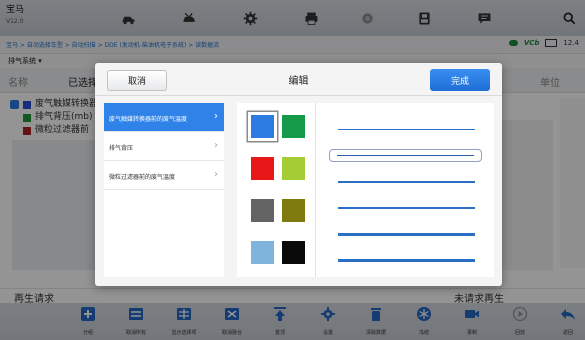 The width and height of the screenshot is (585, 340). What do you see at coordinates (460, 80) in the screenshot?
I see `done-button: 完成` at bounding box center [460, 80].